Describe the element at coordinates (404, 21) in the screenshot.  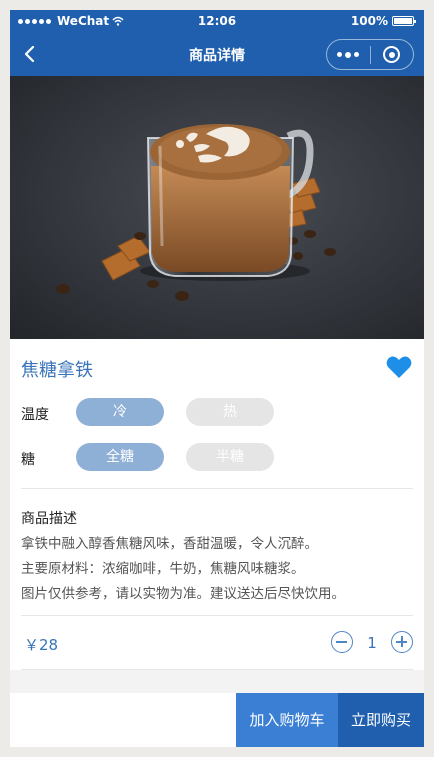
I see `battery-icon` at that location.